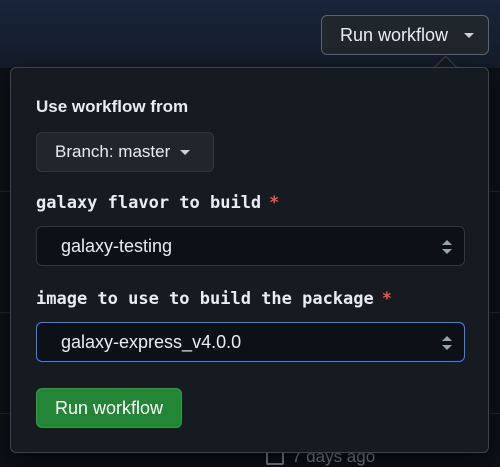  I want to click on image-select-value: galaxy-express_v4.0.0, so click(151, 341).